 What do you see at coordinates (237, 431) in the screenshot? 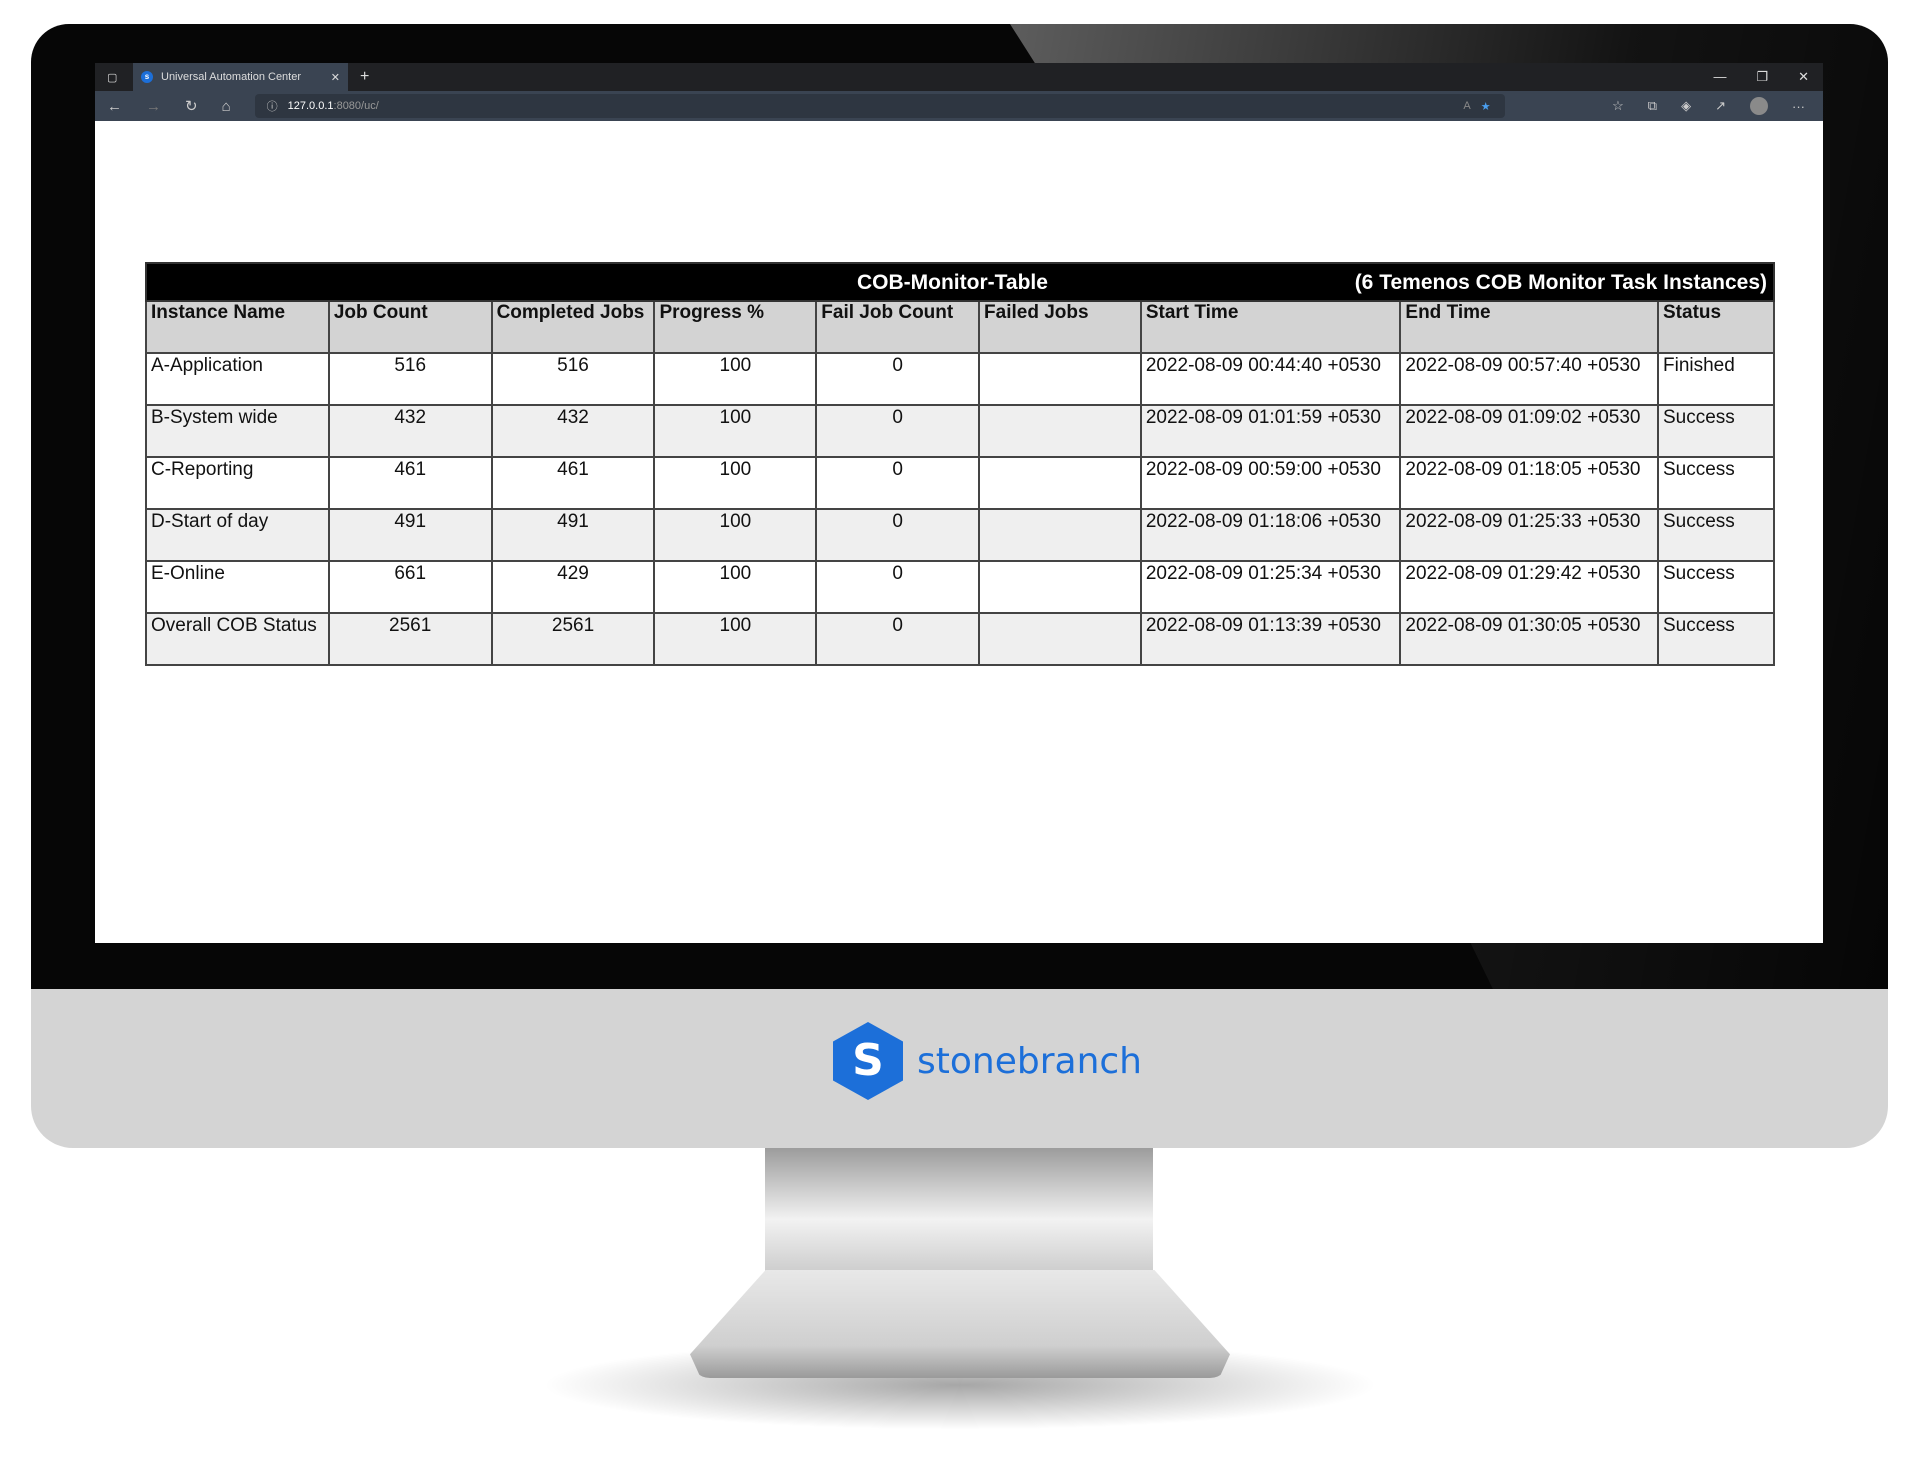
I see `table-cell: B-System wide` at bounding box center [237, 431].